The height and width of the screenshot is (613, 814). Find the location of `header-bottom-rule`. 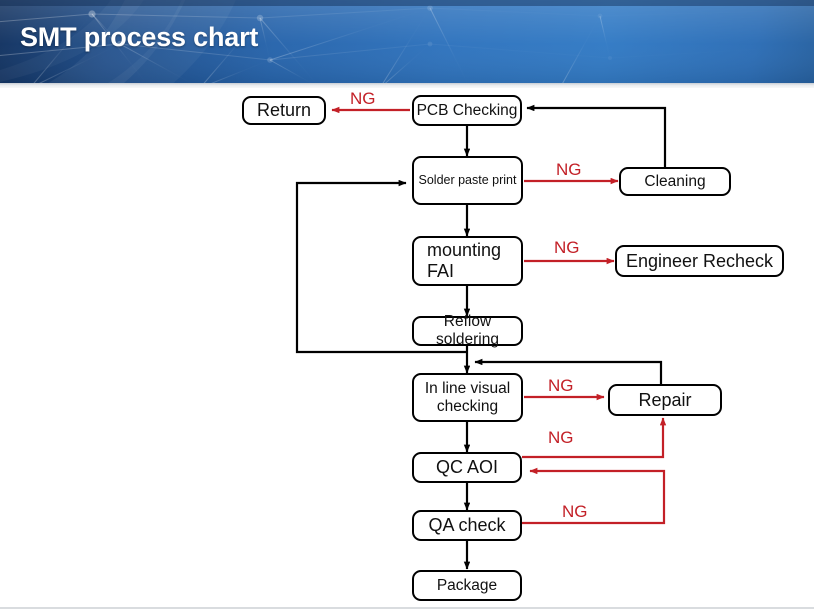

header-bottom-rule is located at coordinates (407, 85).